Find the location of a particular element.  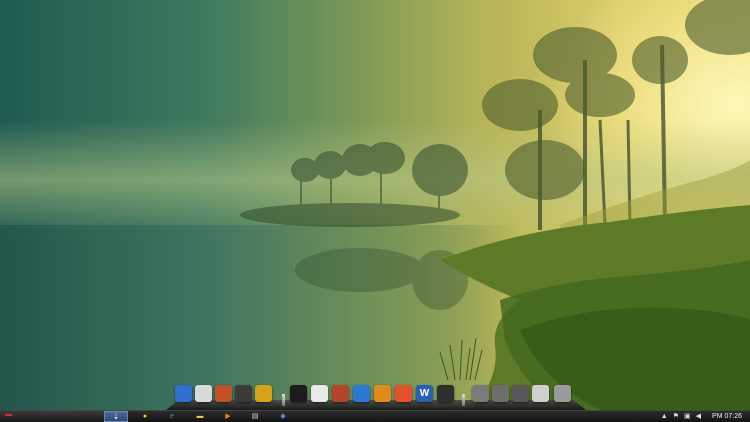

photo-icon is located at coordinates (403, 393).